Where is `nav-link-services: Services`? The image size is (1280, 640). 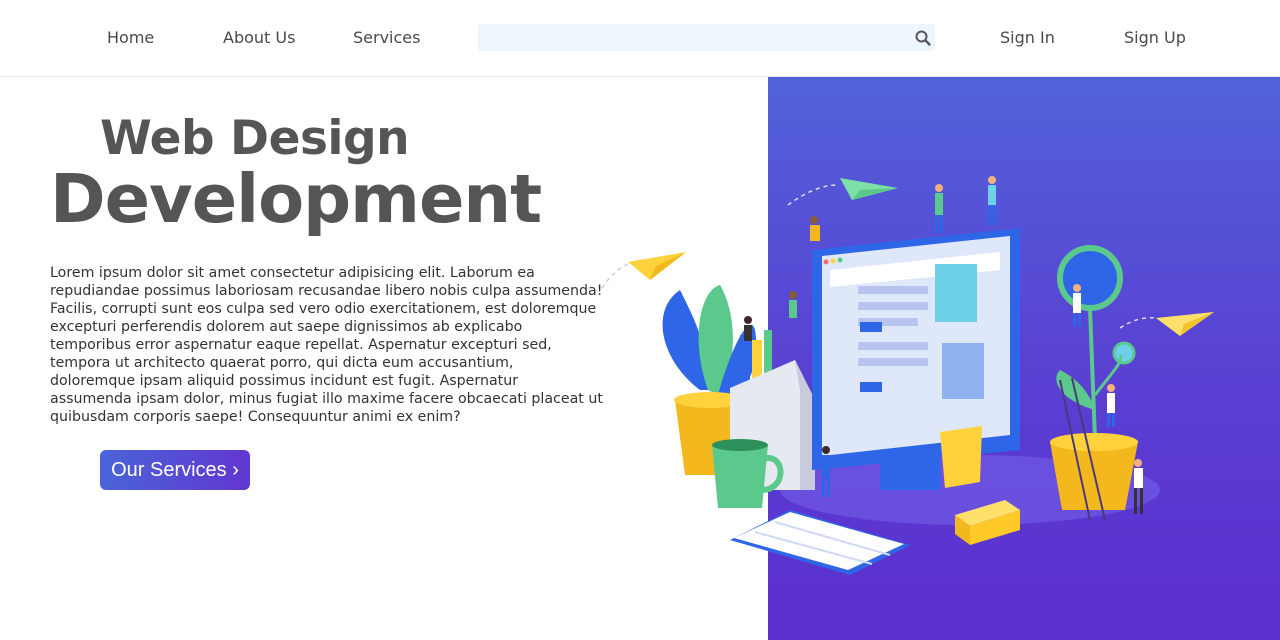 nav-link-services: Services is located at coordinates (386, 37).